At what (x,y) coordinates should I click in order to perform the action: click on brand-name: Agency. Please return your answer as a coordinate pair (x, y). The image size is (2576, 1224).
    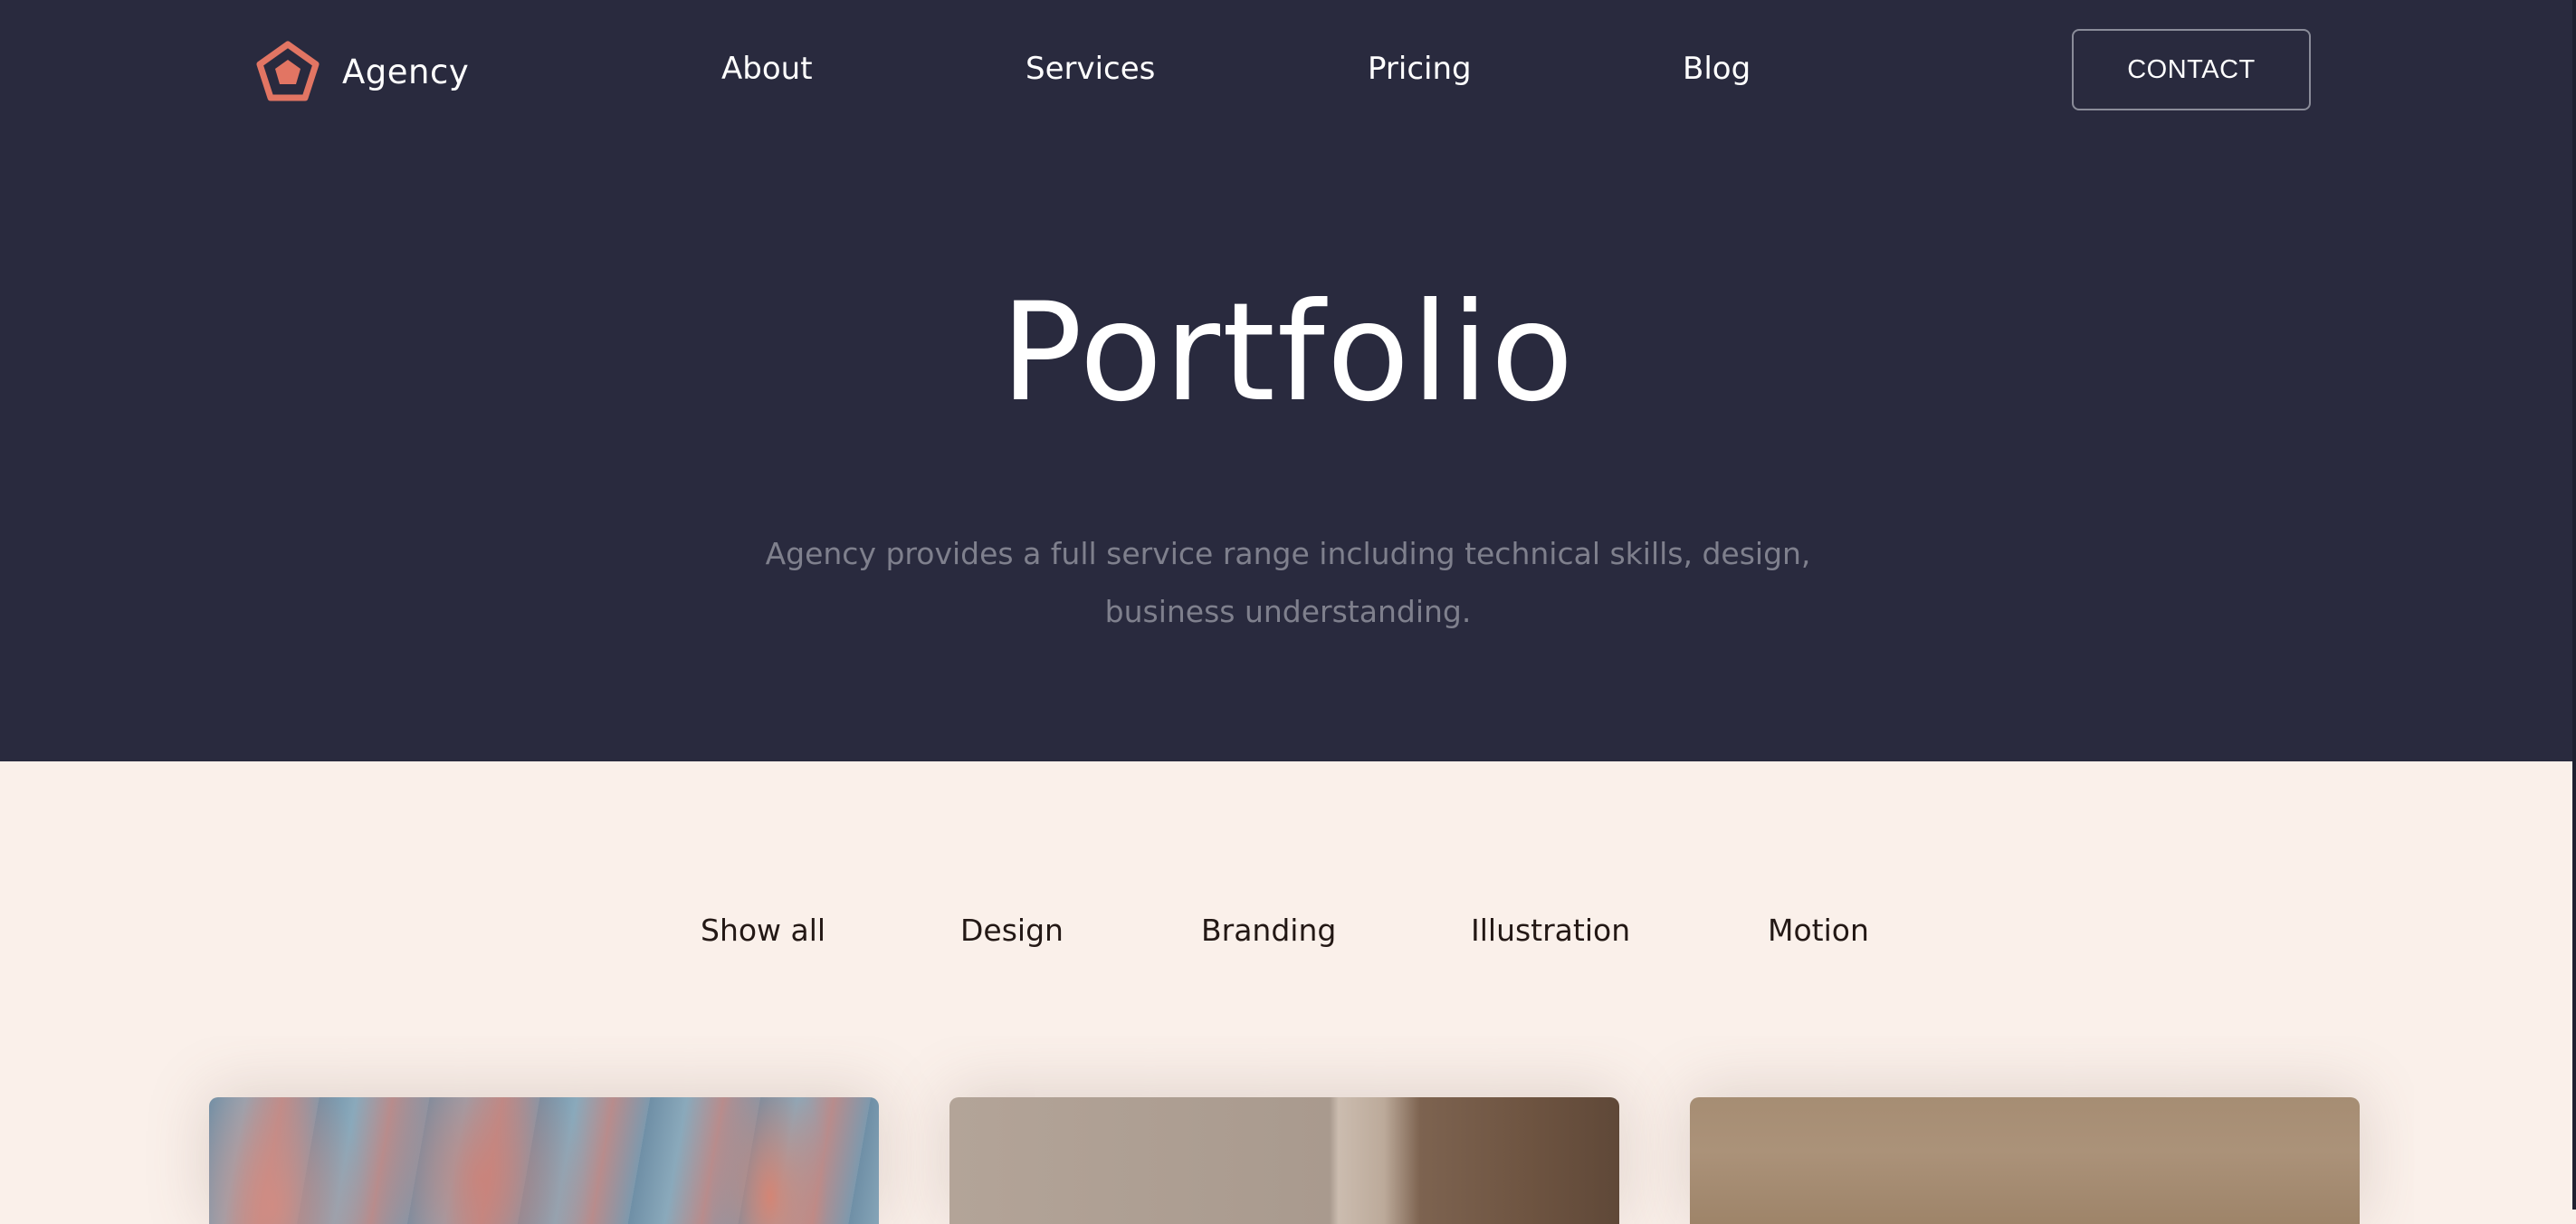
    Looking at the image, I should click on (406, 71).